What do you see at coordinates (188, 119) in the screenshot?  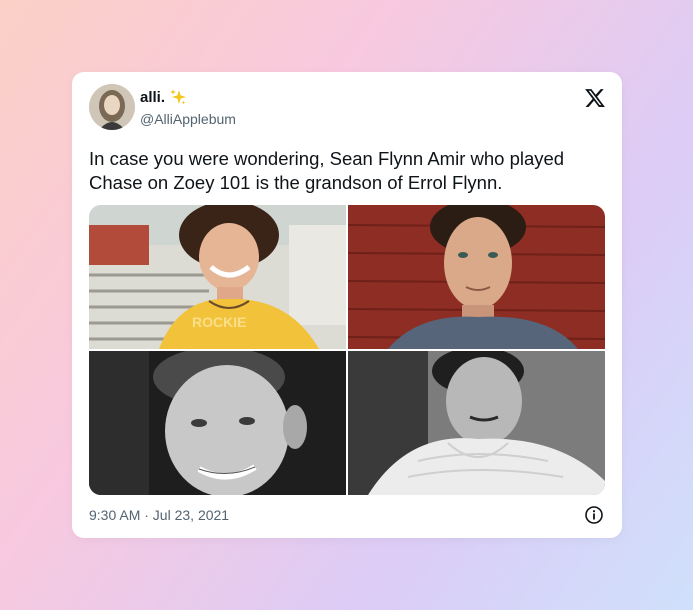 I see `author-handle: @AlliApplebum` at bounding box center [188, 119].